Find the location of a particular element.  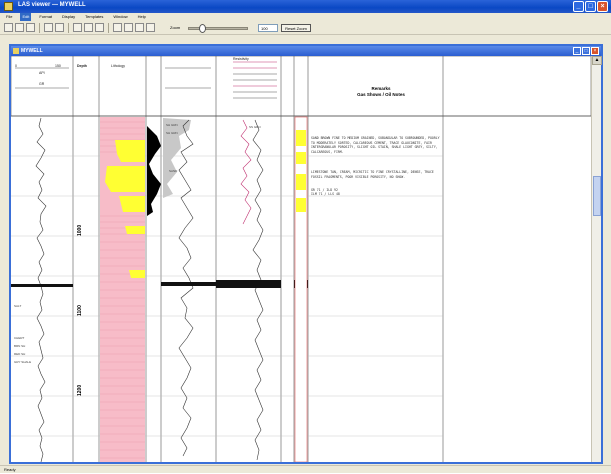

marker-bands is located at coordinates (159, 284).